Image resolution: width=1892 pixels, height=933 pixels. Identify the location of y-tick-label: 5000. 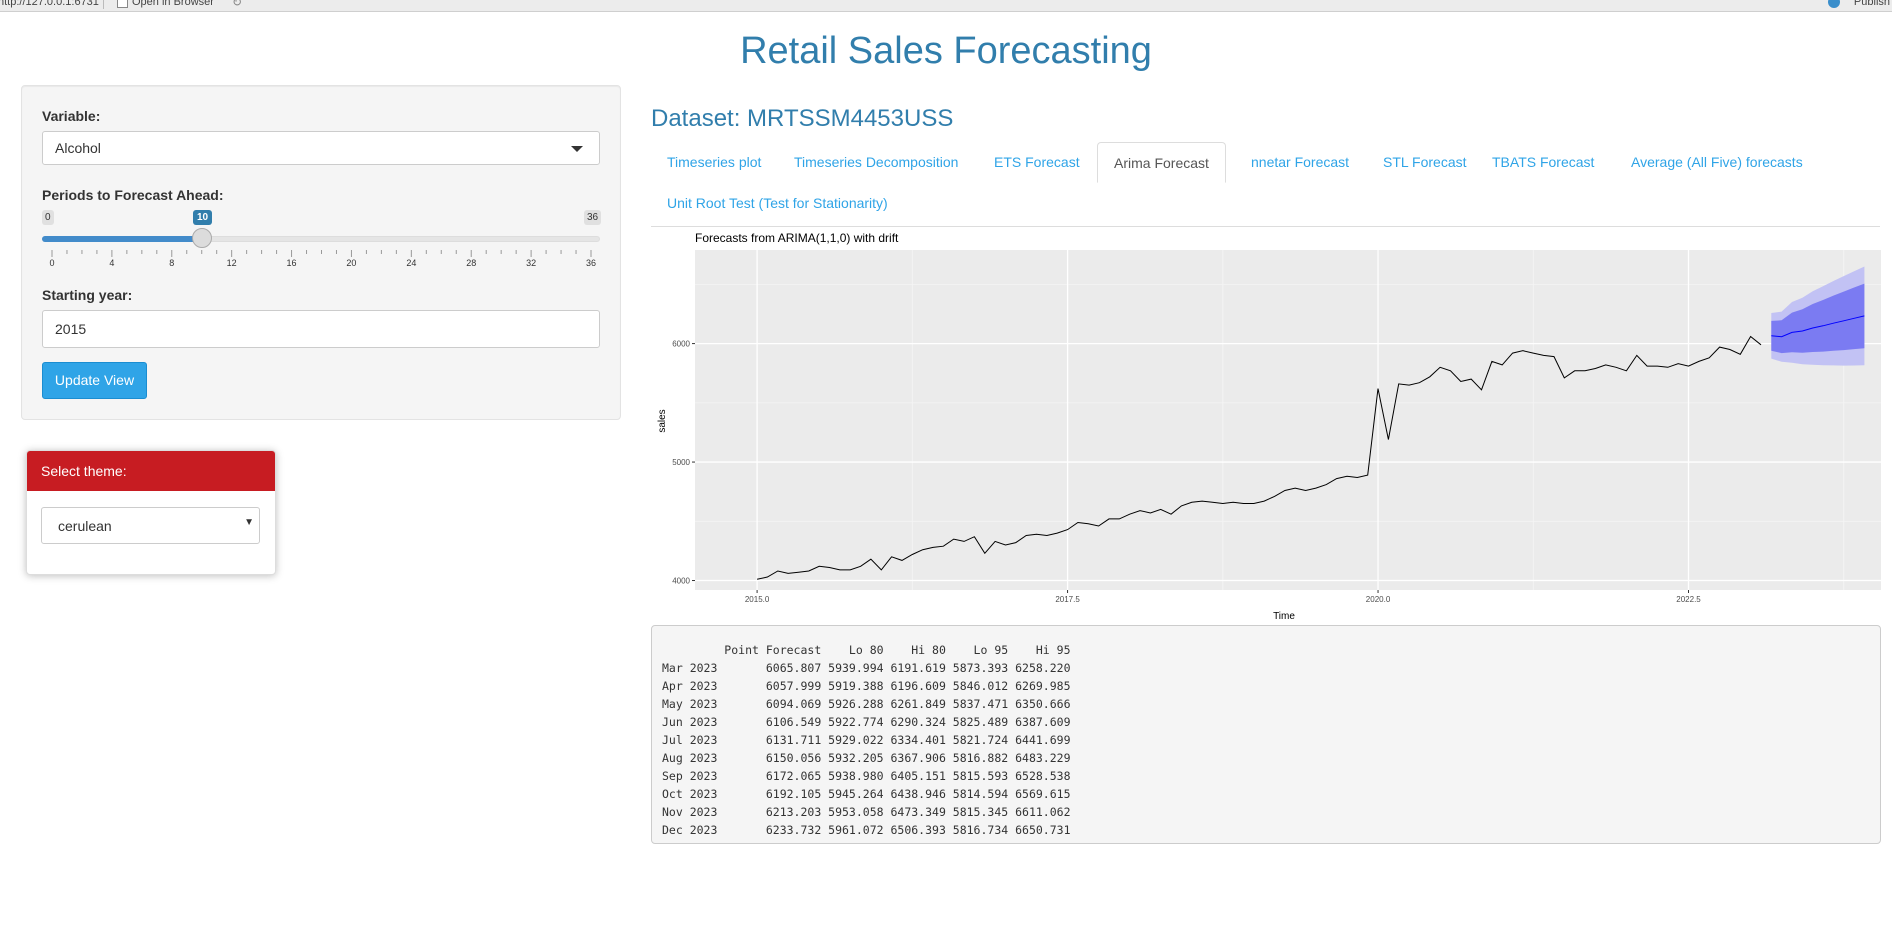
(681, 462).